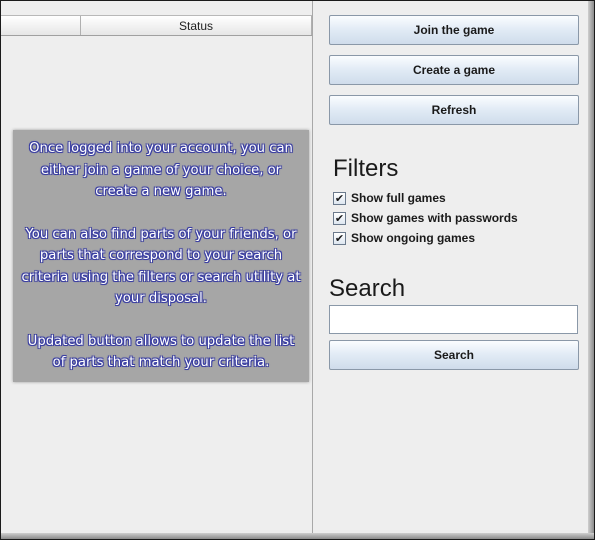 The width and height of the screenshot is (595, 540). What do you see at coordinates (367, 288) in the screenshot?
I see `search-heading: Search` at bounding box center [367, 288].